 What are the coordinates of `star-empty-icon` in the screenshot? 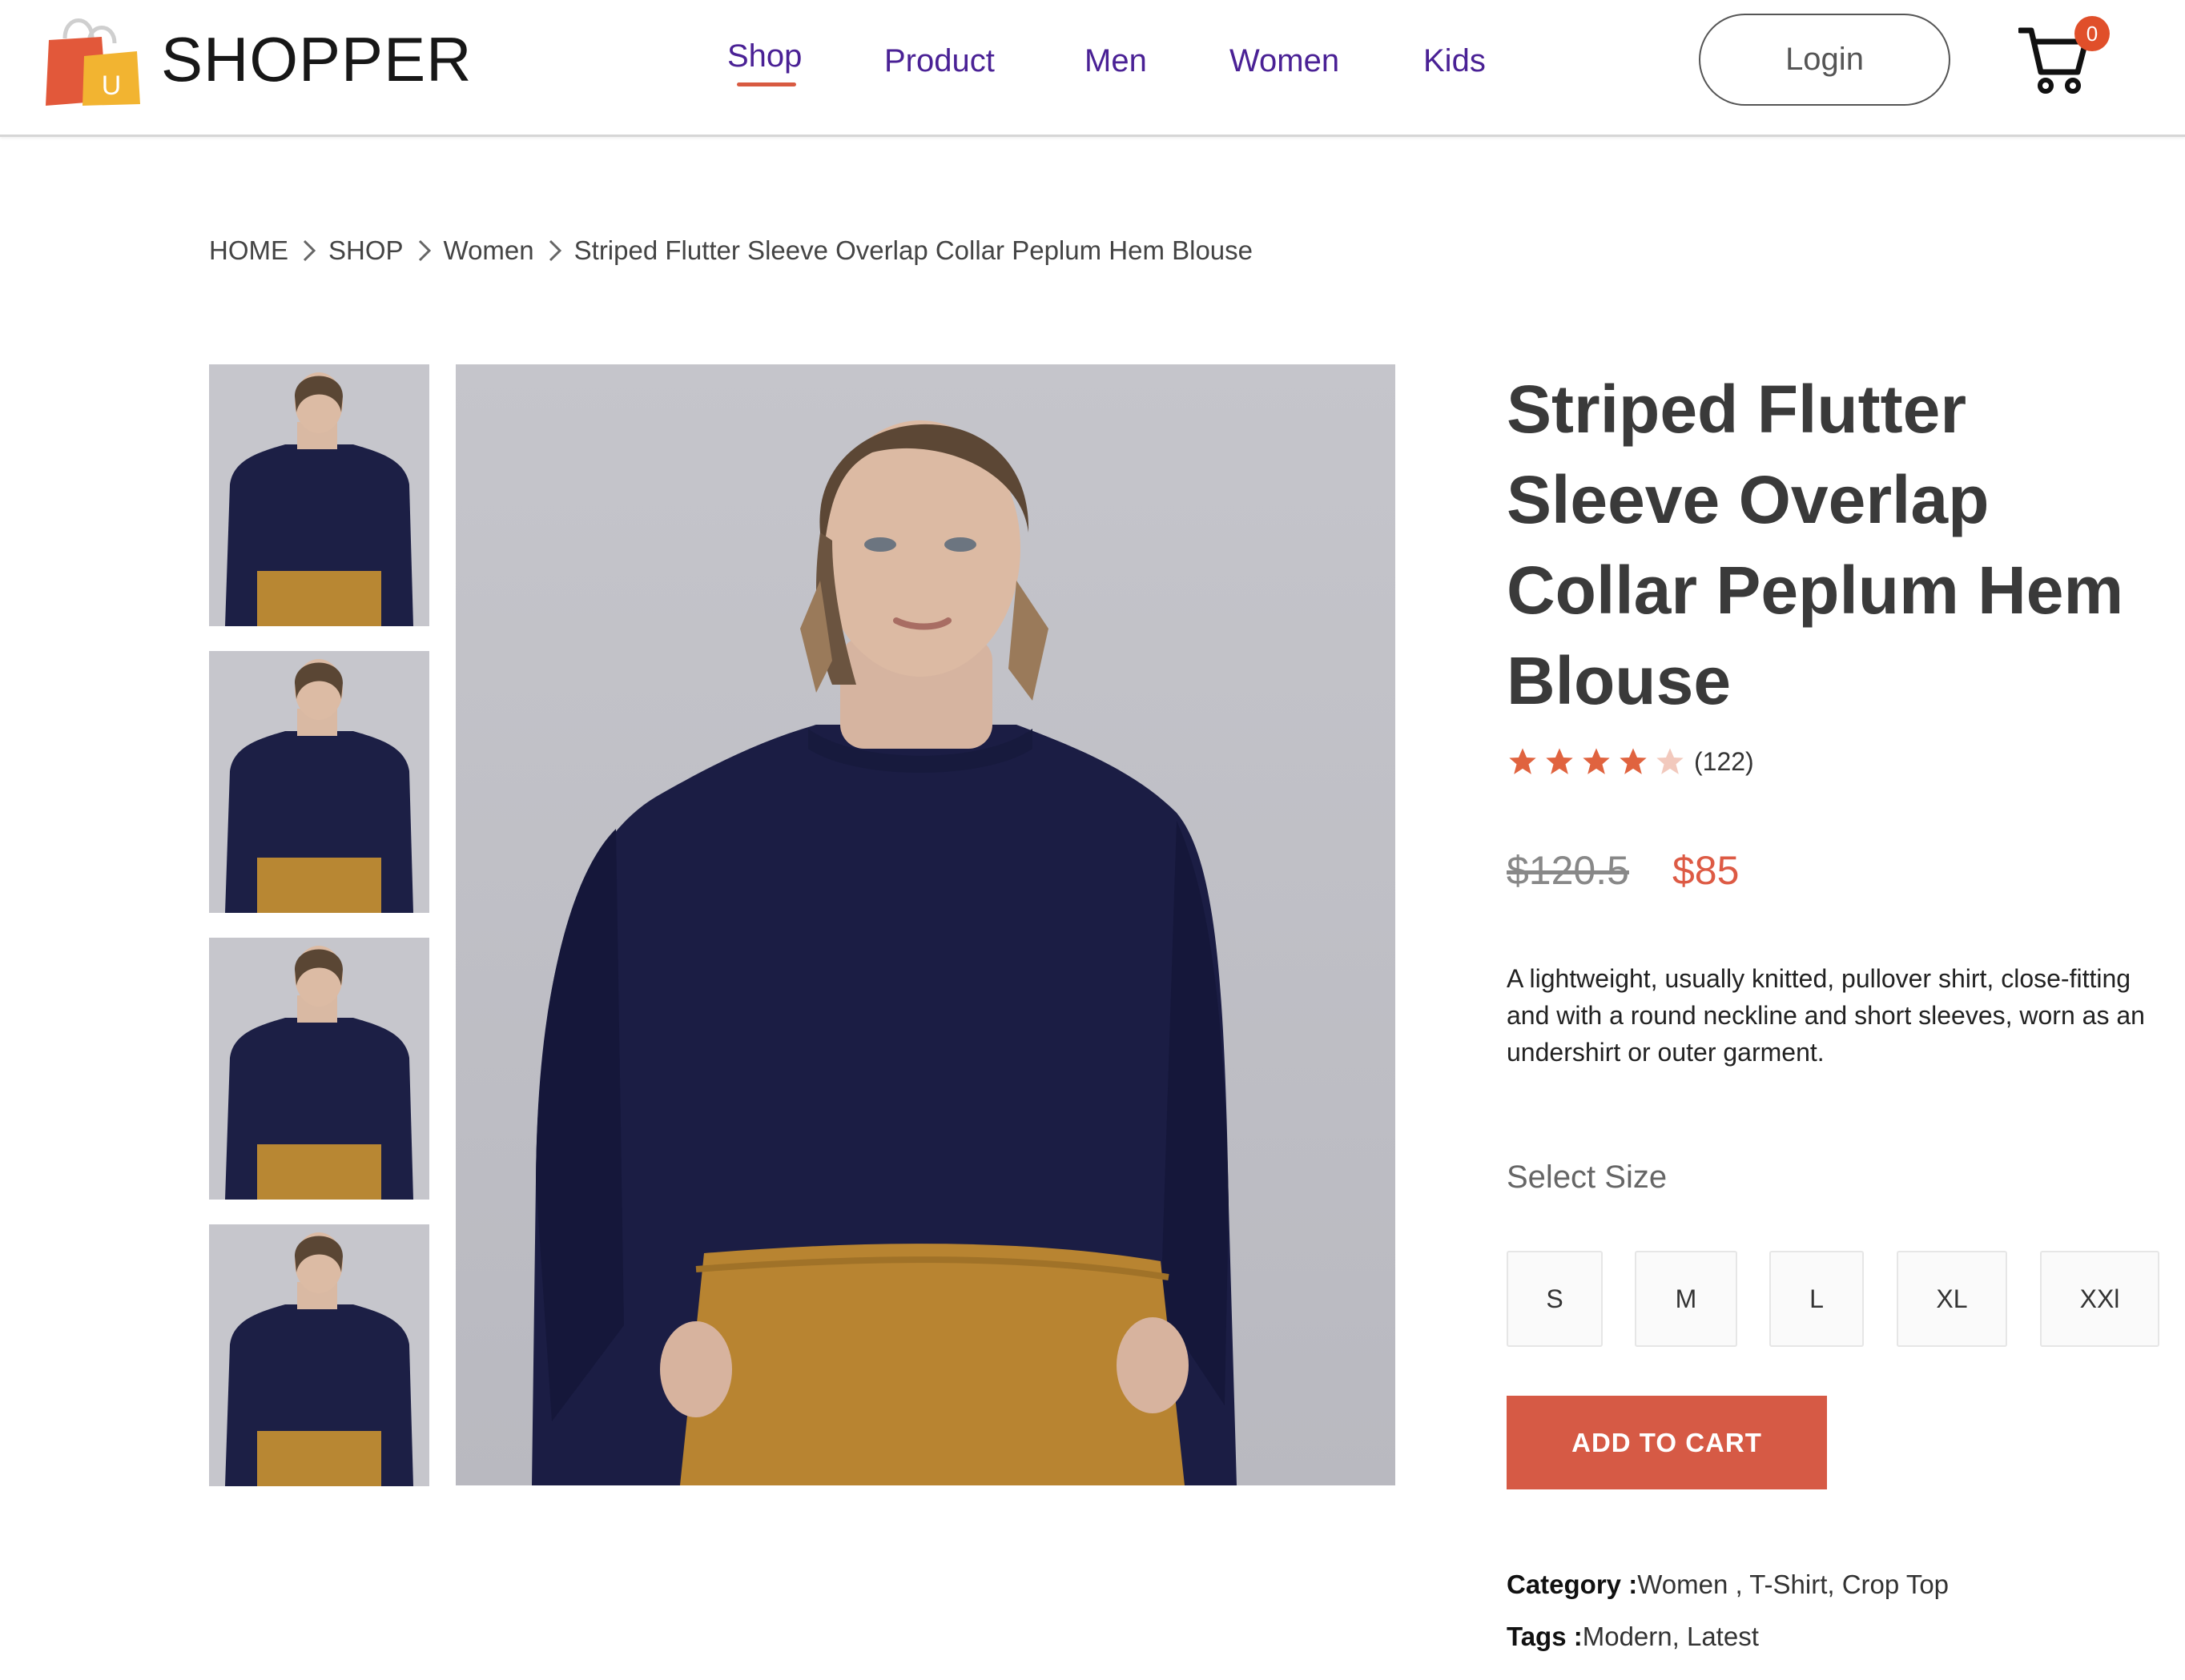 It's located at (1670, 761).